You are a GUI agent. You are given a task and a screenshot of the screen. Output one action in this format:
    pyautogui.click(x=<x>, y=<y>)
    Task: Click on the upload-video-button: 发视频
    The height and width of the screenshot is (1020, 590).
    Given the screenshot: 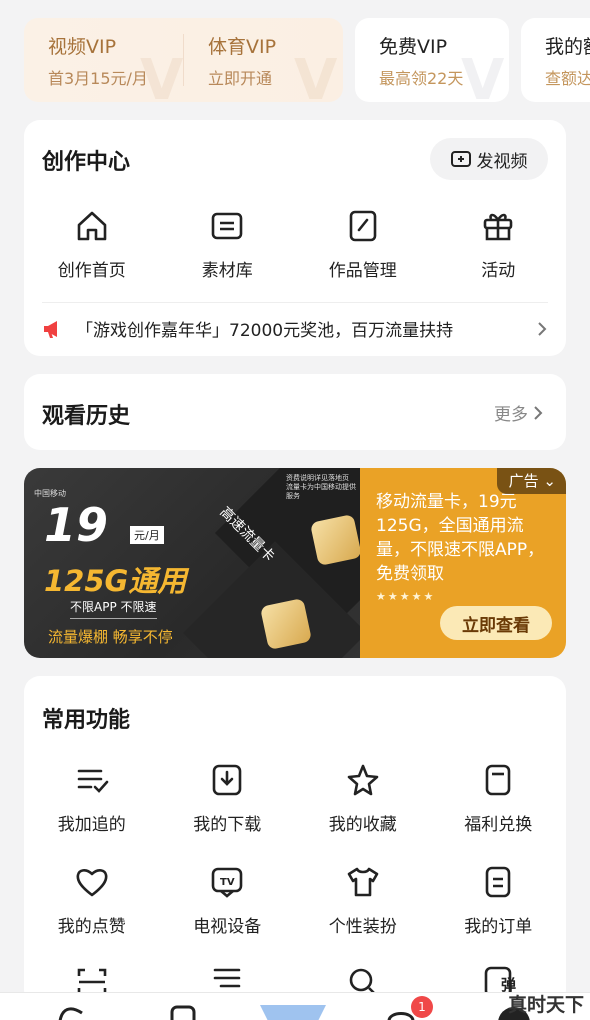 What is the action you would take?
    pyautogui.click(x=489, y=159)
    